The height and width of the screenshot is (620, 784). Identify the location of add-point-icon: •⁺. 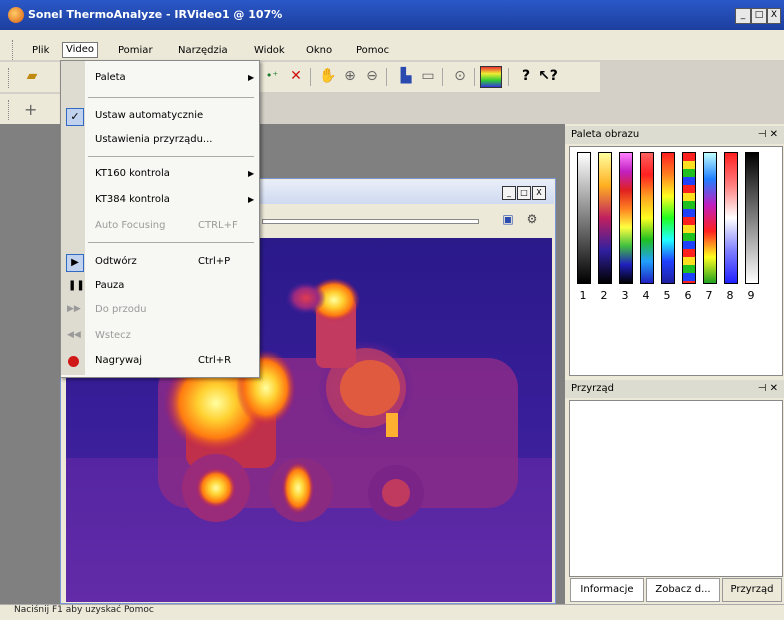
(272, 76).